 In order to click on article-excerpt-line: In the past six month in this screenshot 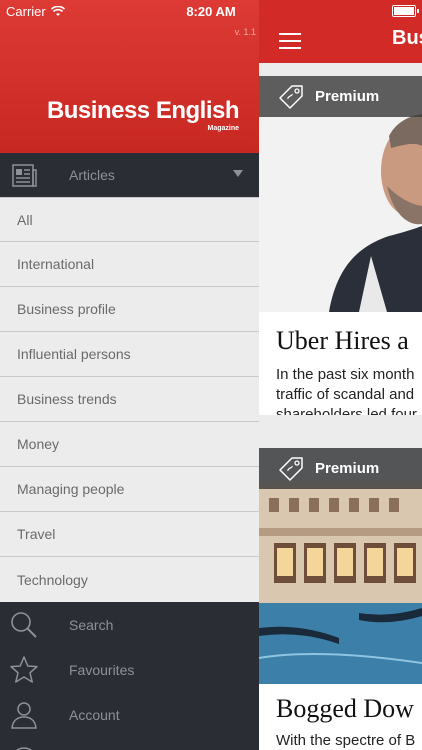, I will do `click(345, 374)`.